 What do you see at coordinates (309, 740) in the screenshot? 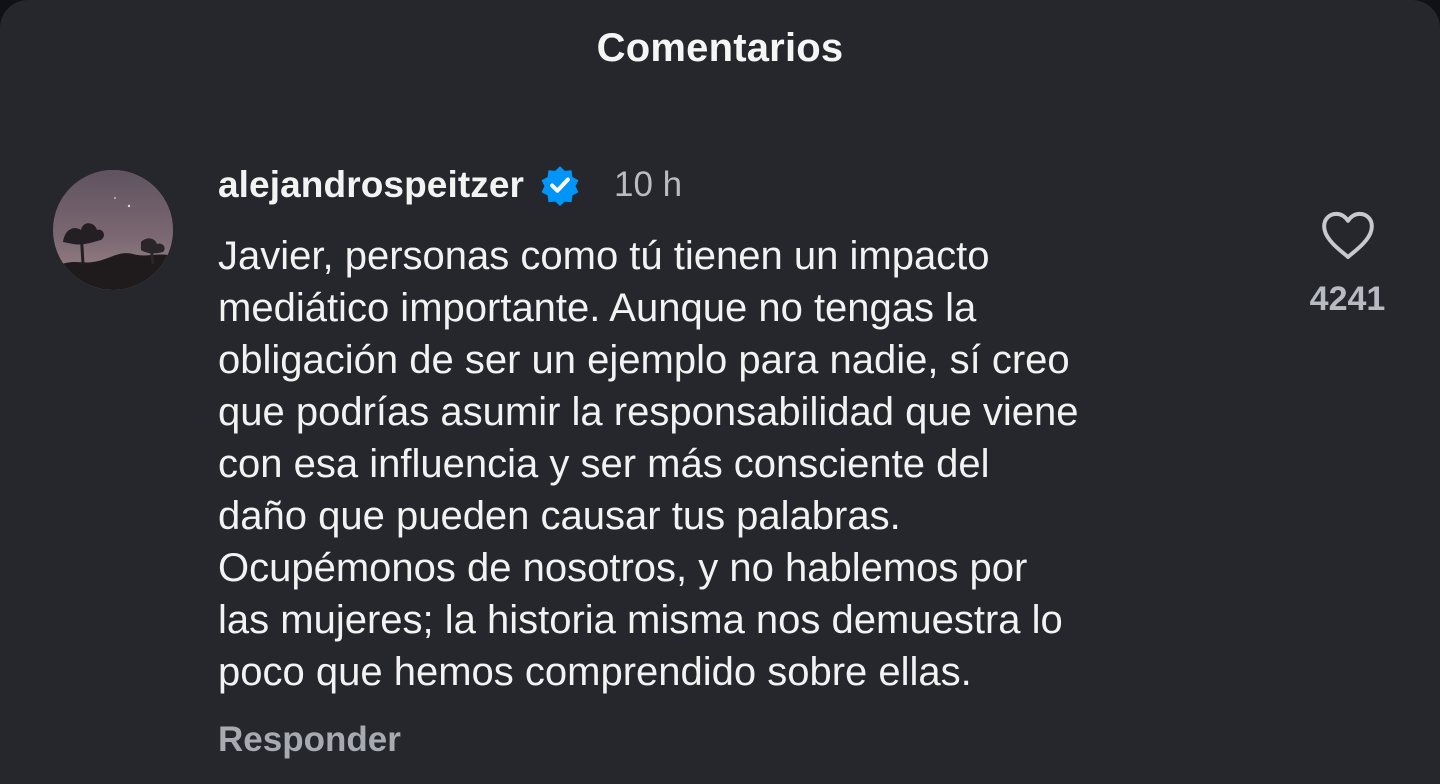
I see `reply-button: Responder` at bounding box center [309, 740].